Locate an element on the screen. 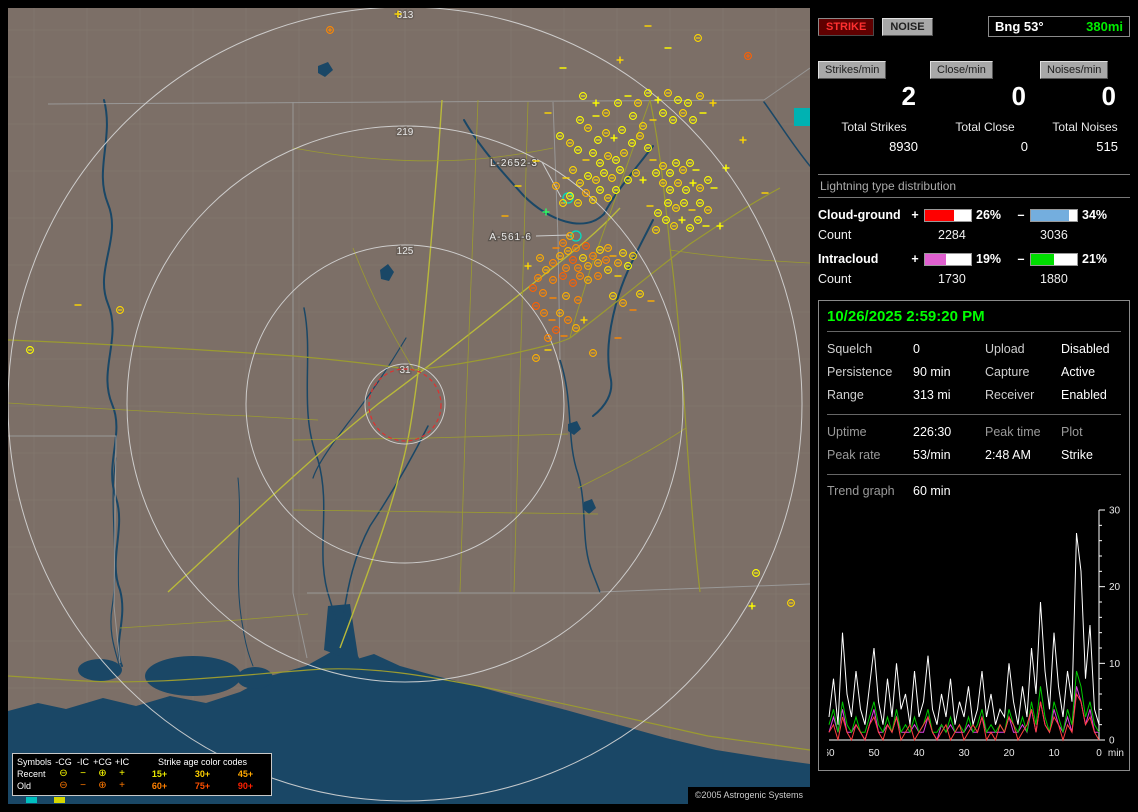  cg-minus-count: 3036 is located at coordinates (1054, 235).